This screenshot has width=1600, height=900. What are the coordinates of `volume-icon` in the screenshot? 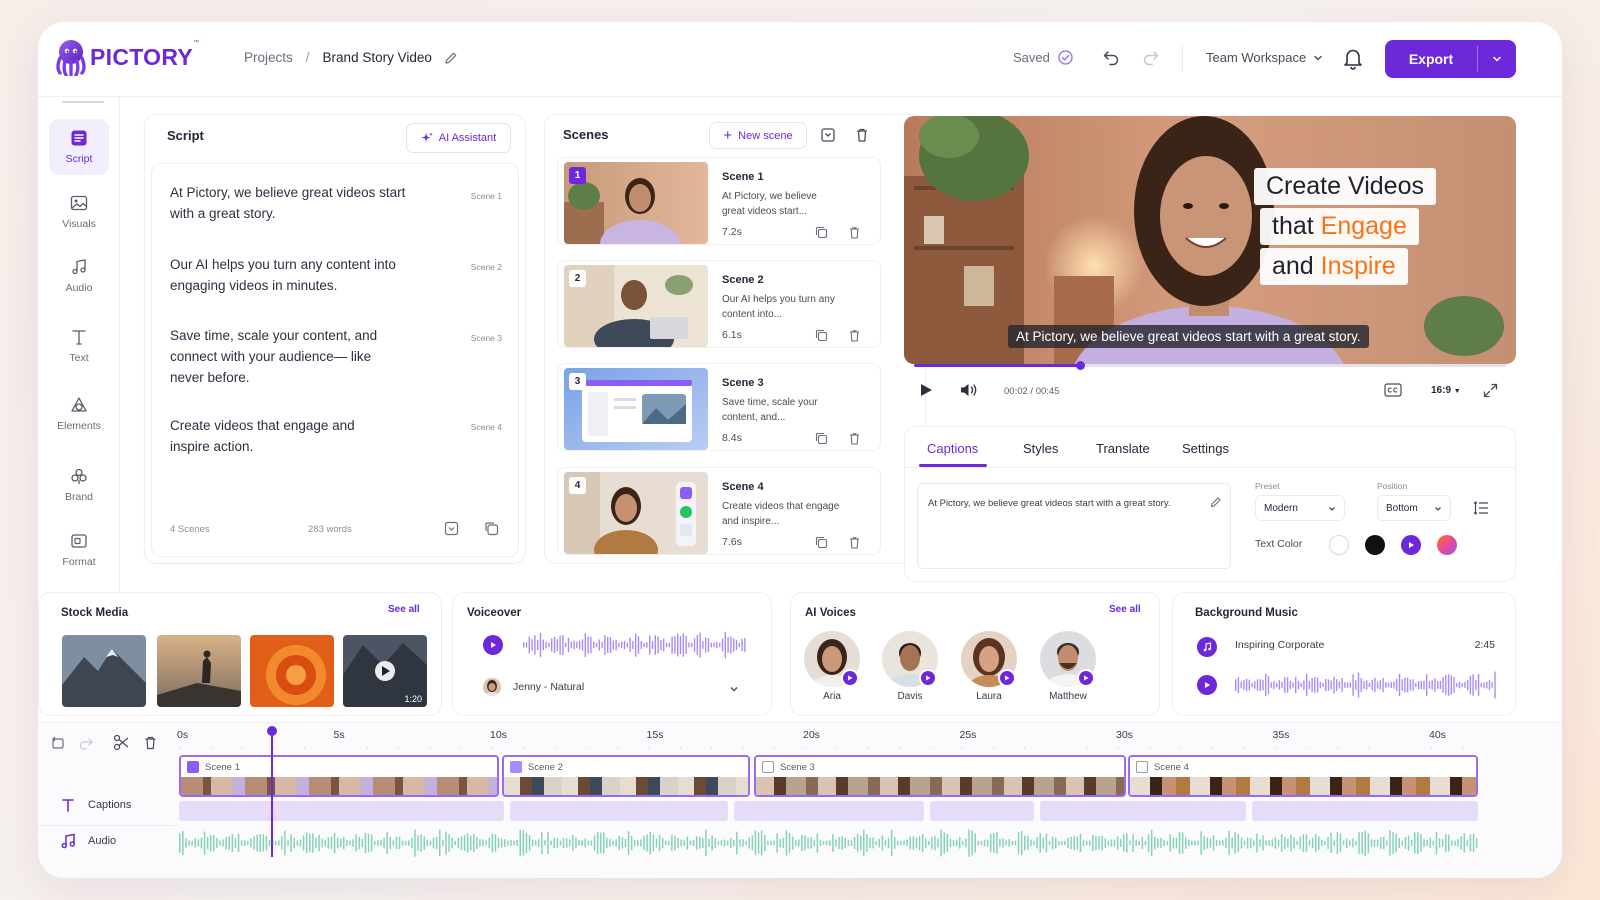 It's located at (969, 390).